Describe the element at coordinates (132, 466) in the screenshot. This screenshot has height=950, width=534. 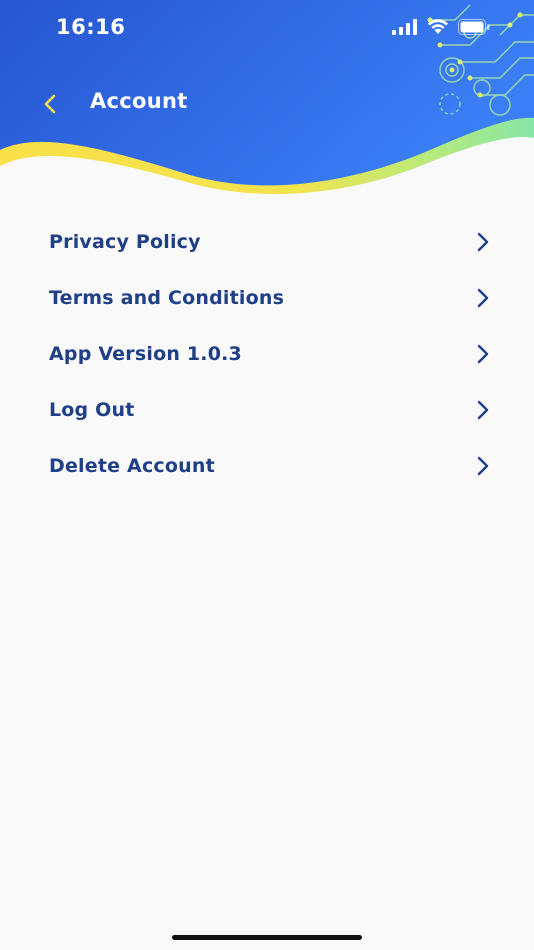
I see `menu-item-label: Delete Account` at that location.